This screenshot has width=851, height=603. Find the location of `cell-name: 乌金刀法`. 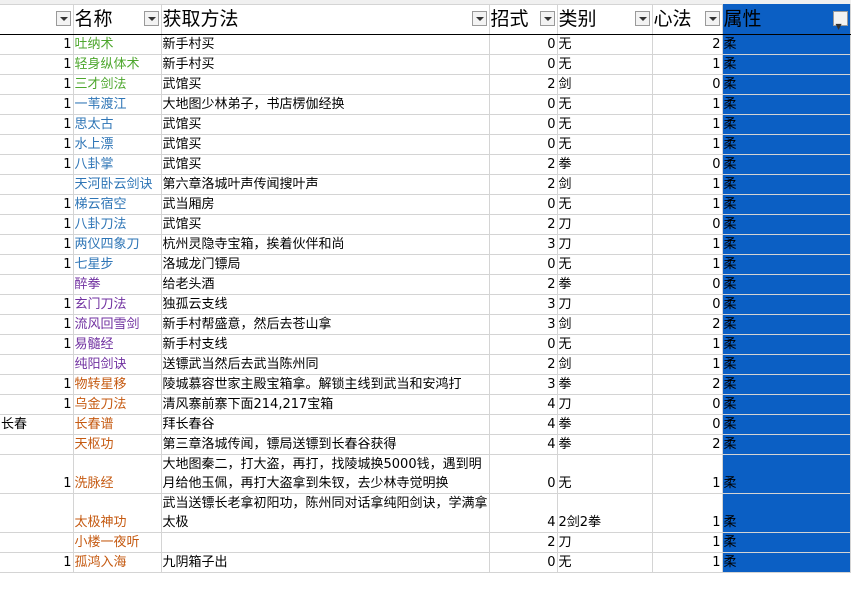

cell-name: 乌金刀法 is located at coordinates (117, 404).